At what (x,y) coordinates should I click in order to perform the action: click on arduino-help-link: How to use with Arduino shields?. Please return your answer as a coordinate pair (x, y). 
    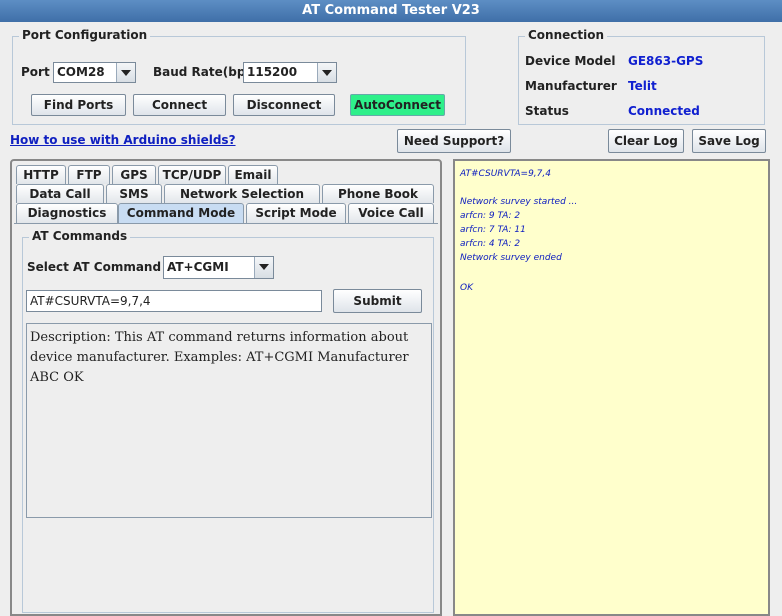
    Looking at the image, I should click on (123, 140).